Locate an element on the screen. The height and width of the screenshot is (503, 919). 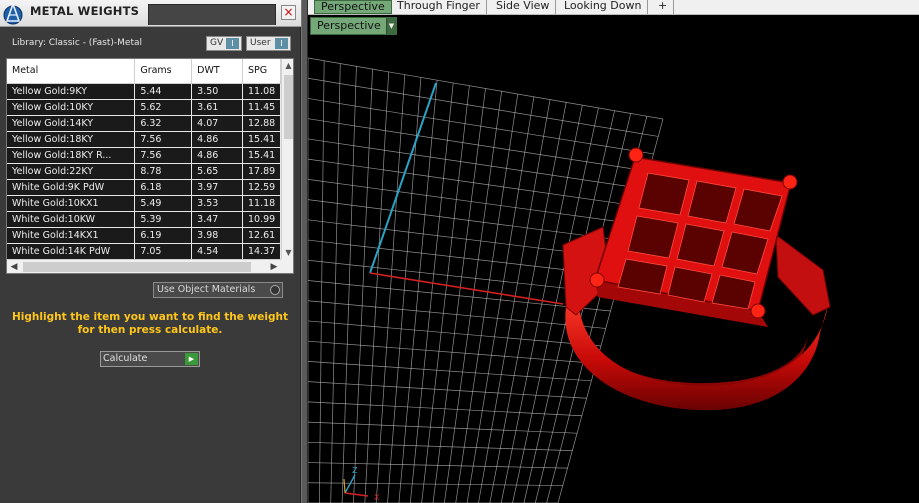
table-header-row: Metal Grams DWT SPG is located at coordinates (144, 71).